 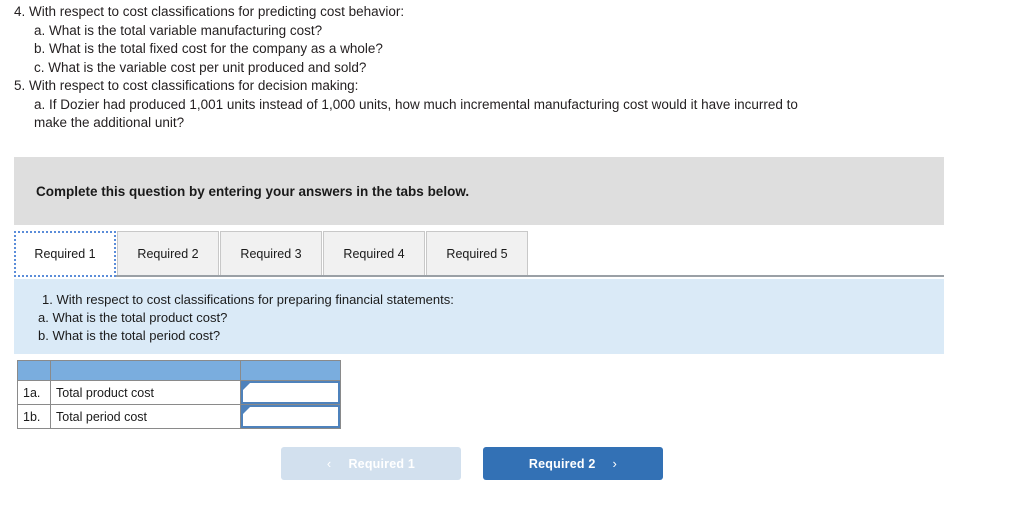 I want to click on input-wrapper-1a, so click(x=290, y=392).